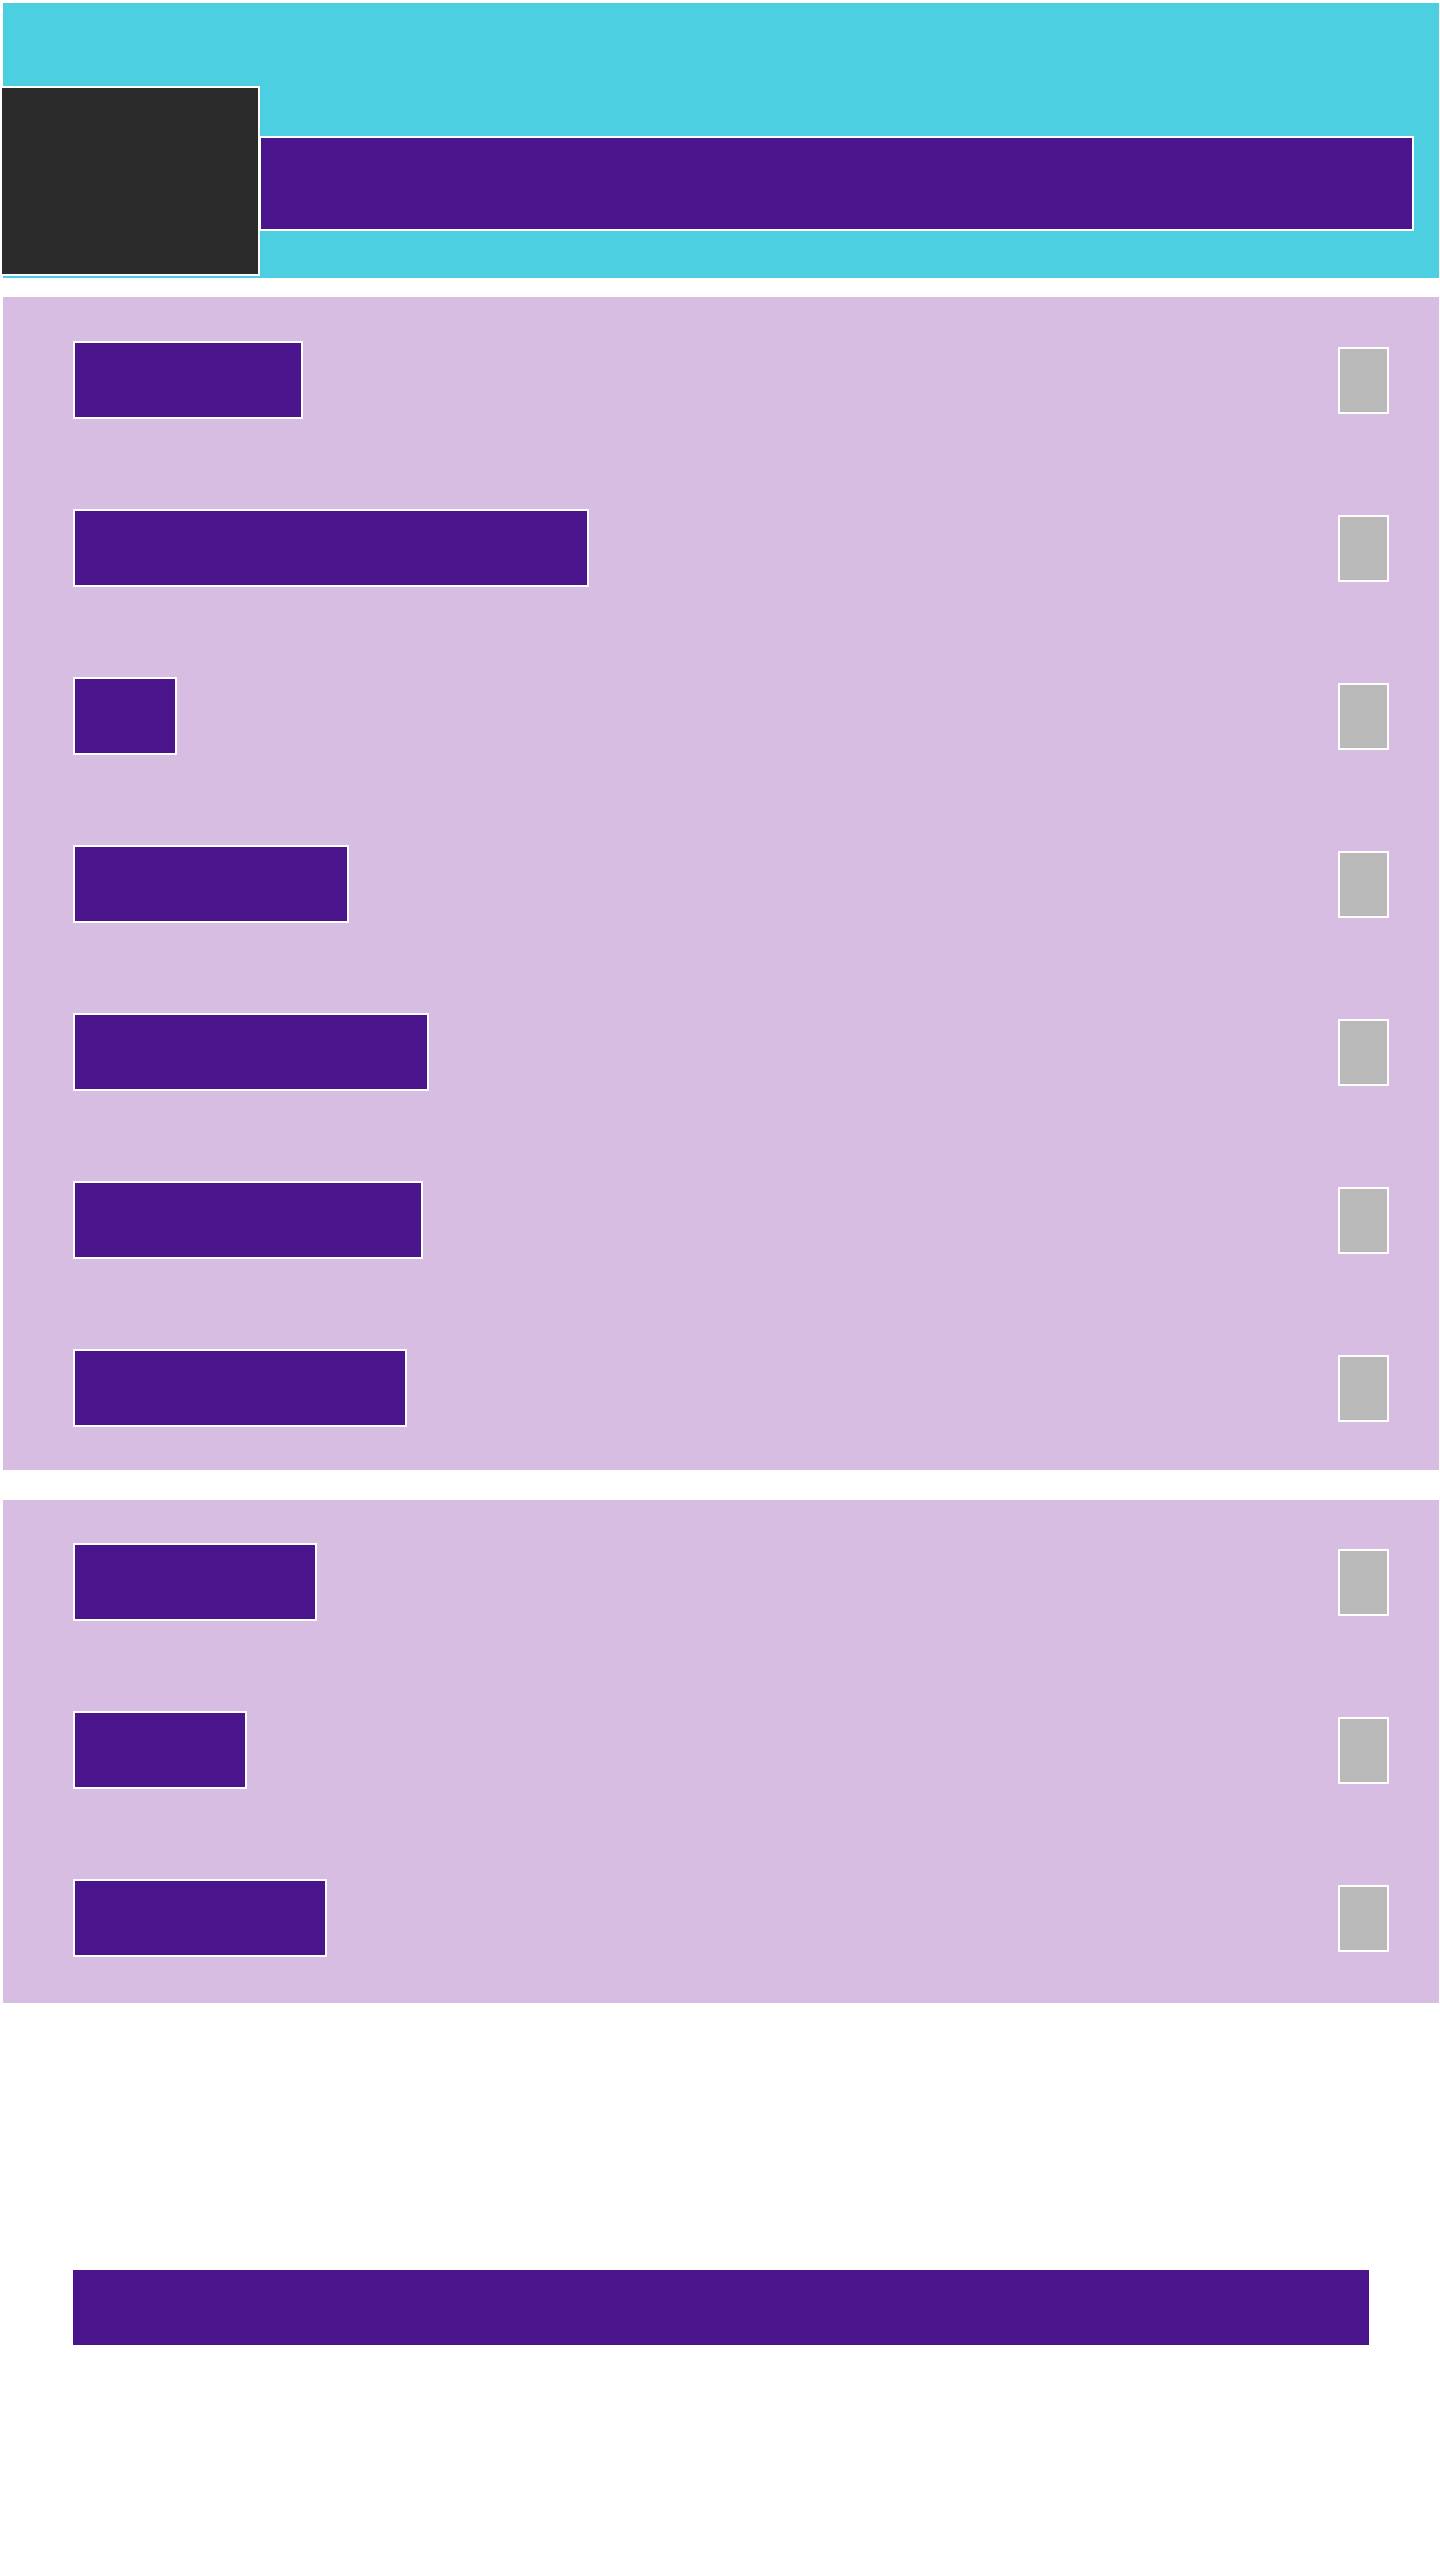 This screenshot has height=2560, width=1440. What do you see at coordinates (836, 183) in the screenshot?
I see `page-title` at bounding box center [836, 183].